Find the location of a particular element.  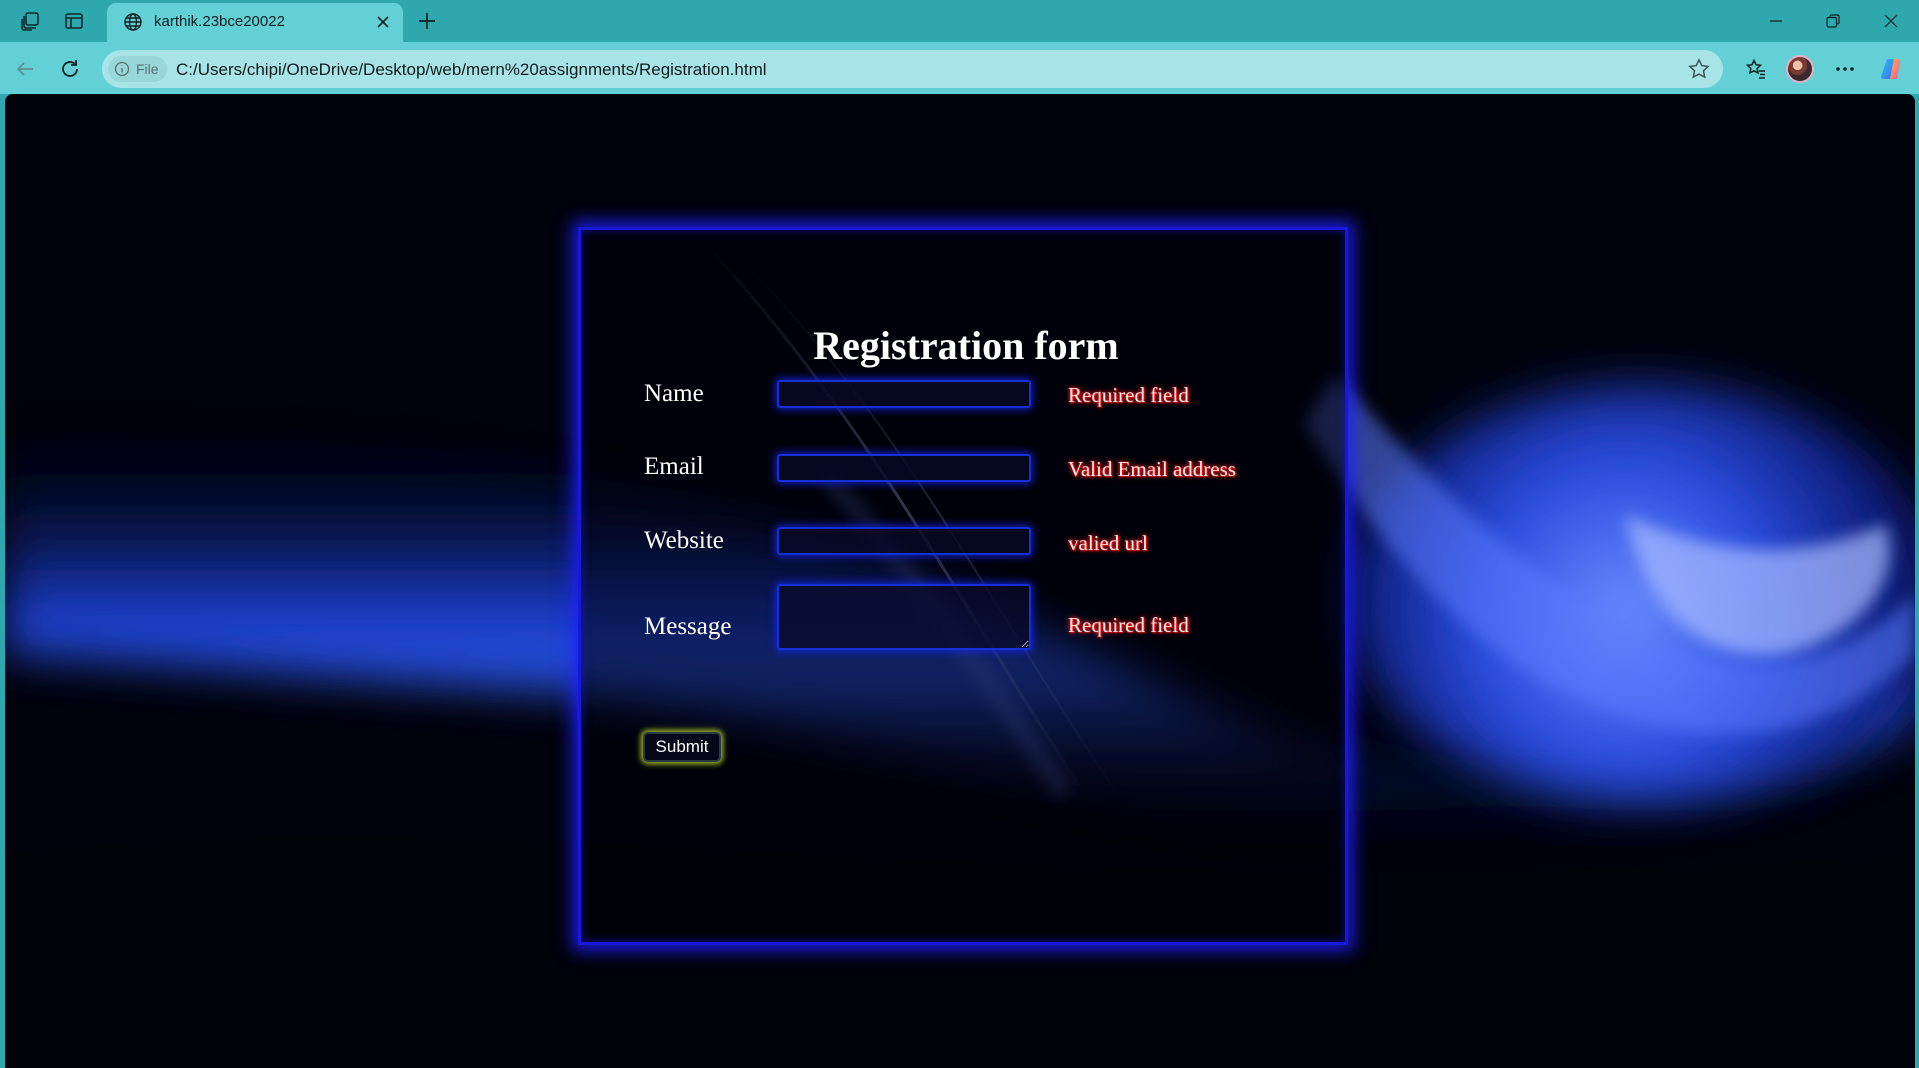

browser-titlebar: karthik.23bce20022 is located at coordinates (959, 21).